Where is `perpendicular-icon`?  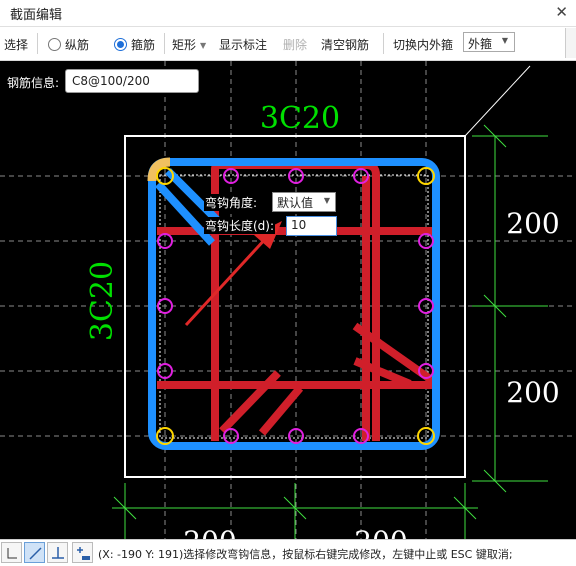 perpendicular-icon is located at coordinates (58, 553).